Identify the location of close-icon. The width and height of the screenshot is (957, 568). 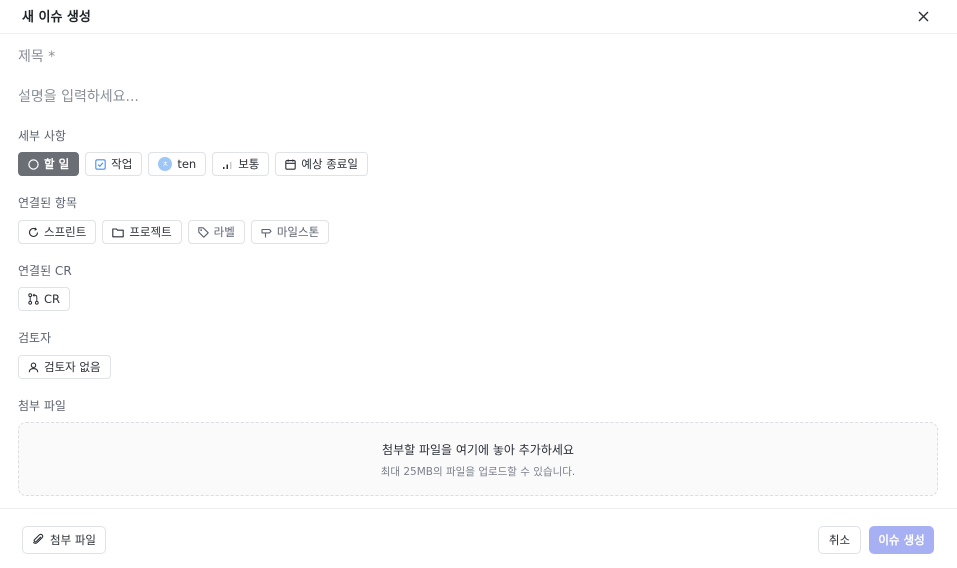
(923, 16).